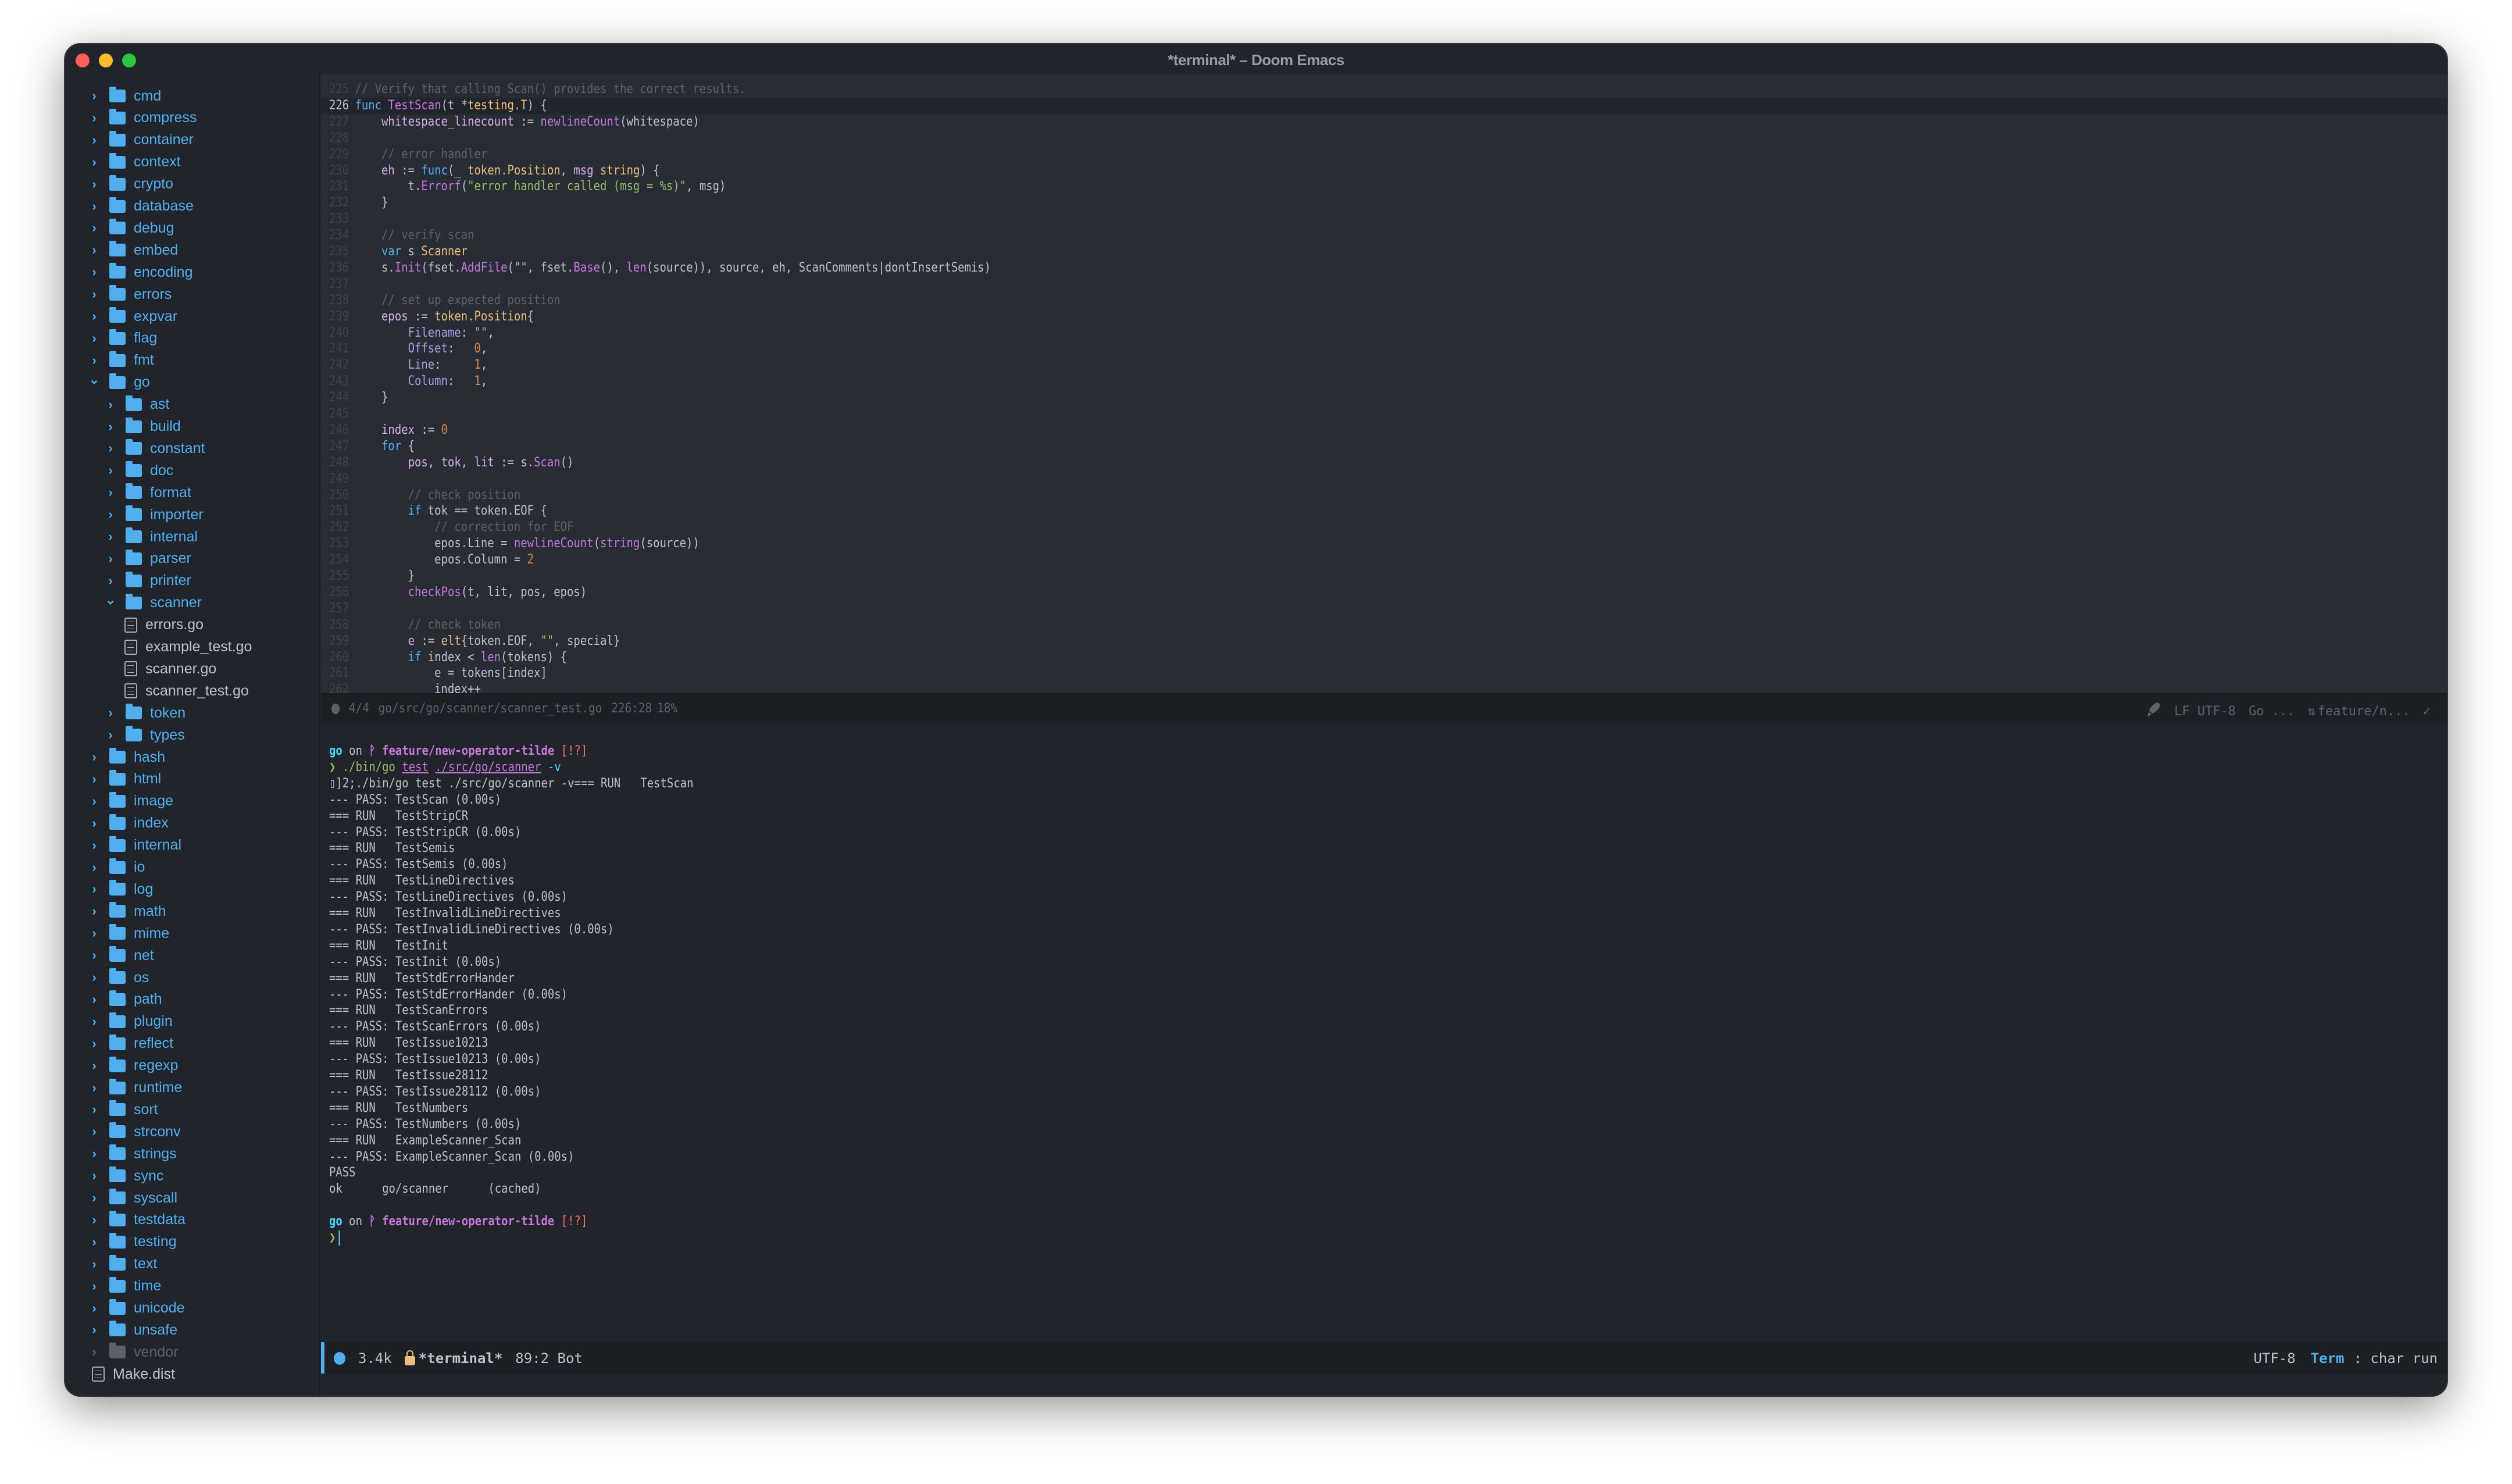  Describe the element at coordinates (1235, 333) in the screenshot. I see `code-line: 240 Filename: "",` at that location.